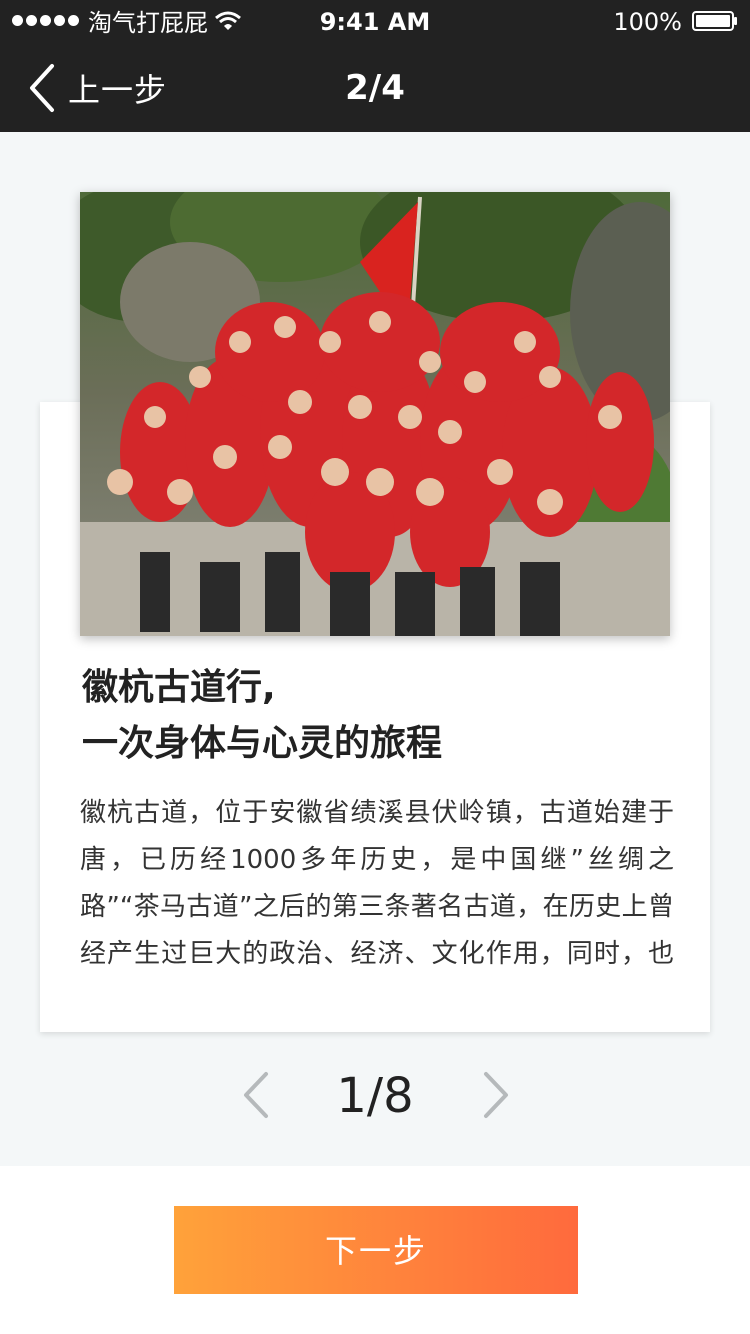 Image resolution: width=750 pixels, height=1334 pixels. I want to click on navigation-bar: 上一步 2/4, so click(375, 88).